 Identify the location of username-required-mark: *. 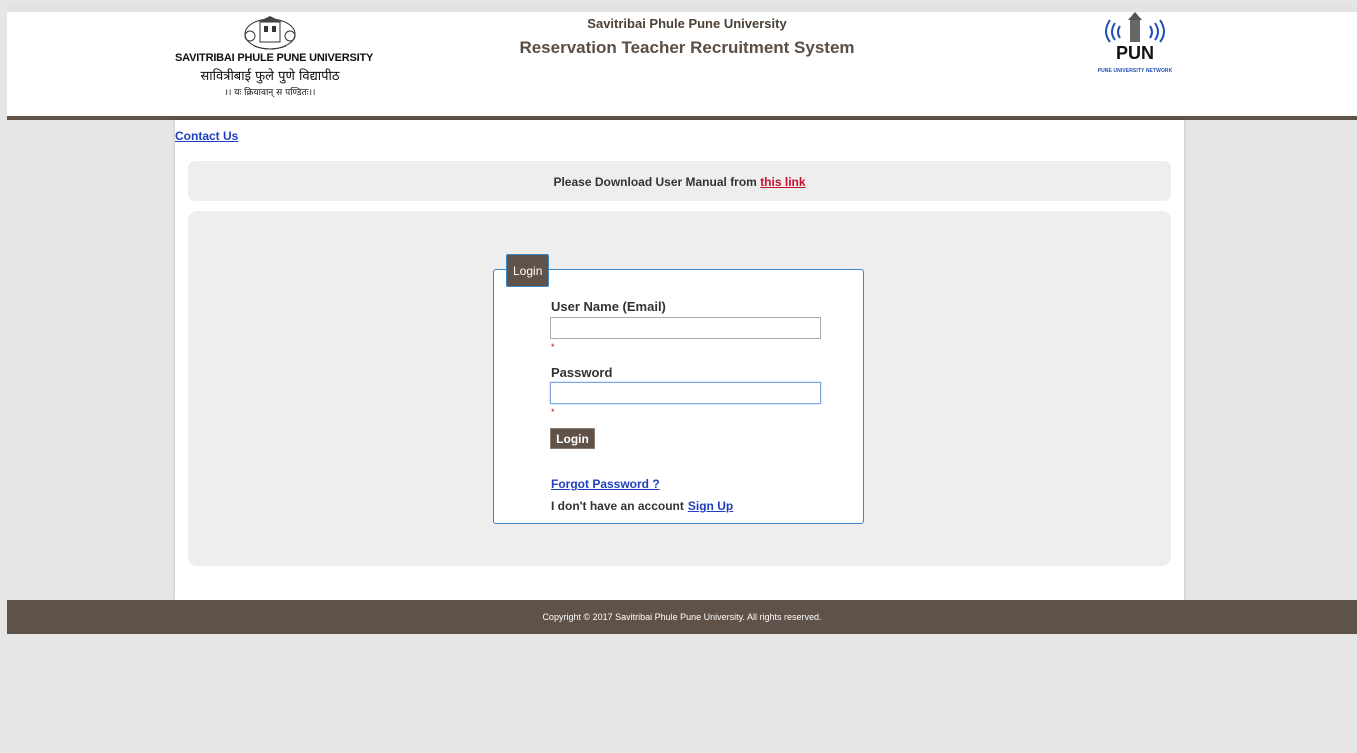
(553, 347).